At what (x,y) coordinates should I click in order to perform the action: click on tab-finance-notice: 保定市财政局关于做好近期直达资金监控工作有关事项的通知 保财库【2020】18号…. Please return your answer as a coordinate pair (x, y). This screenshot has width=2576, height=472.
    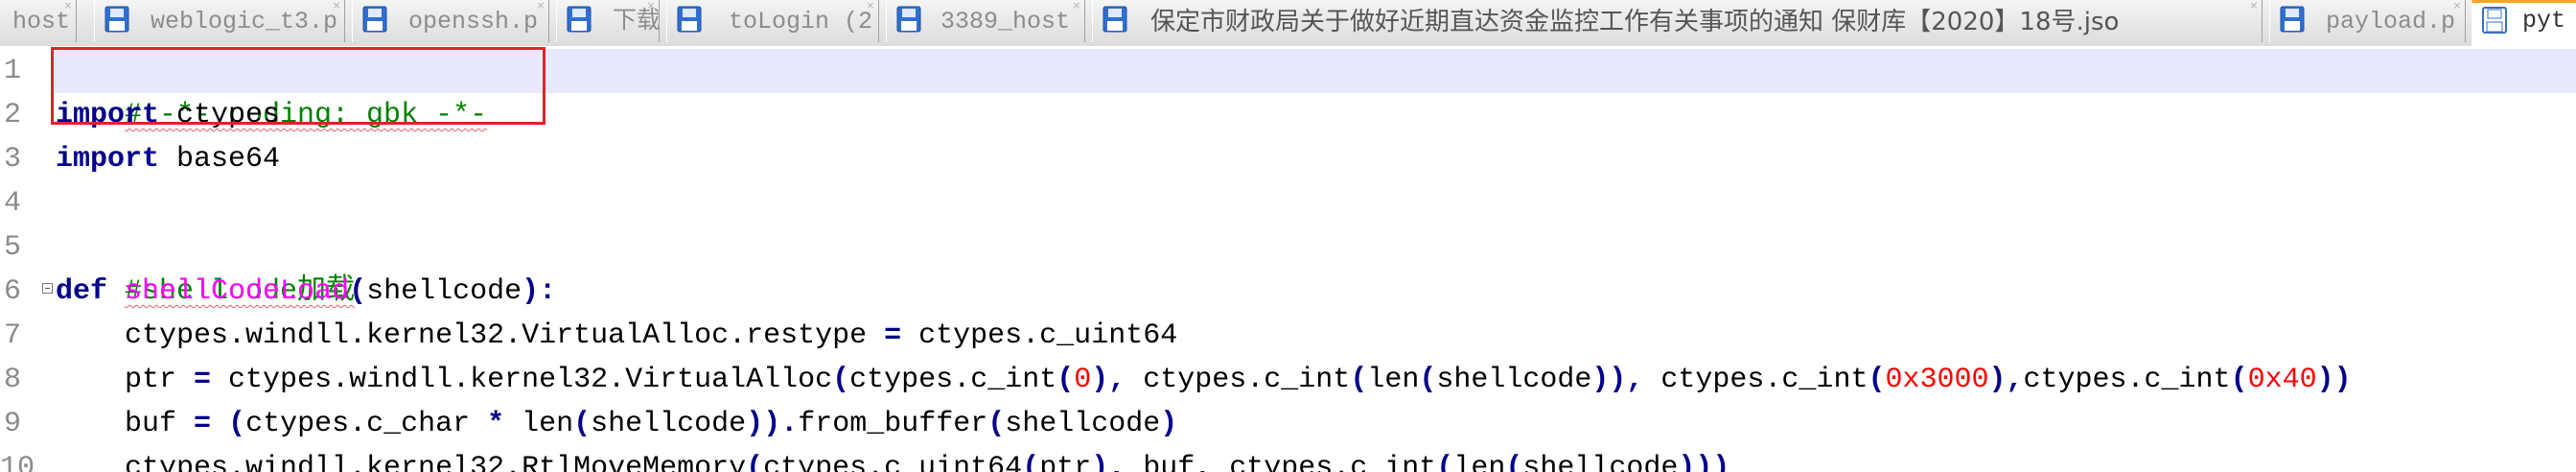
    Looking at the image, I should click on (1678, 21).